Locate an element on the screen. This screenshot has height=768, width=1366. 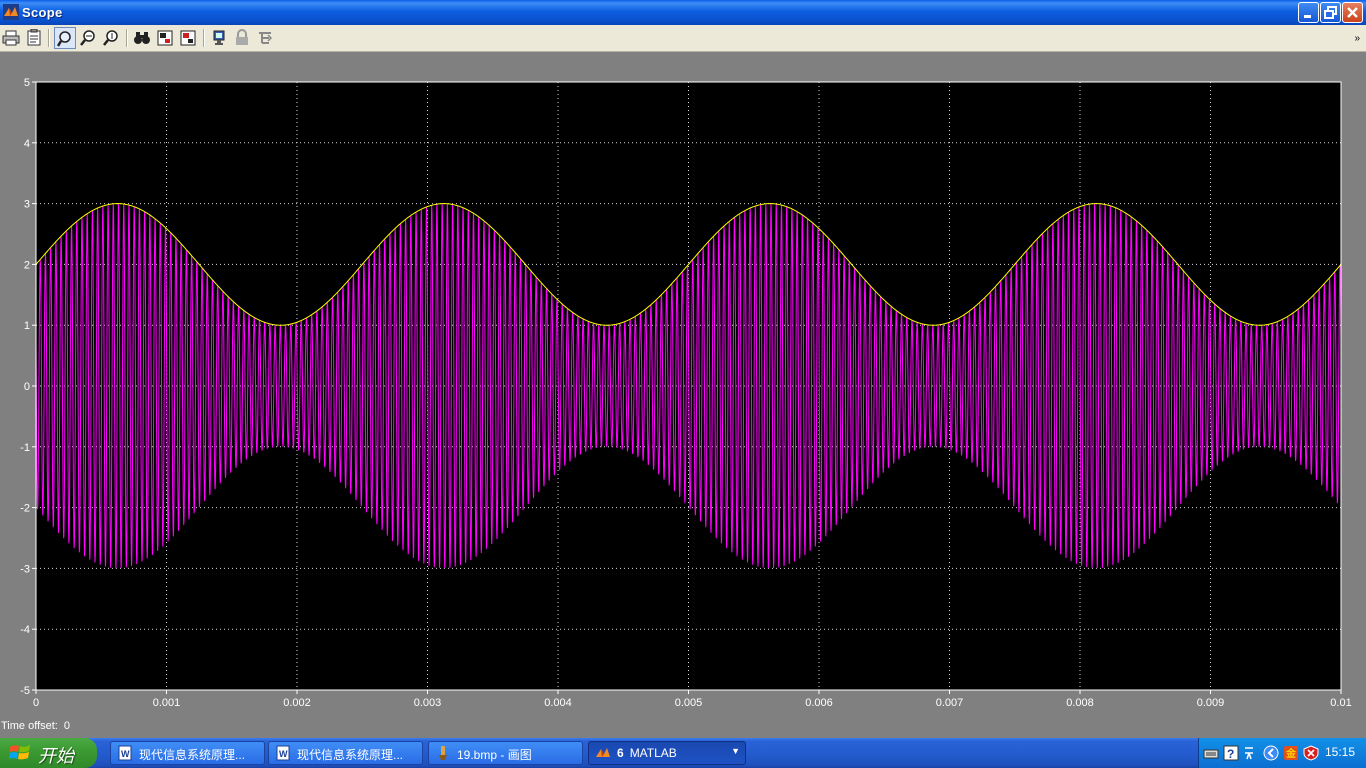
keyboard-icon is located at coordinates (1211, 753).